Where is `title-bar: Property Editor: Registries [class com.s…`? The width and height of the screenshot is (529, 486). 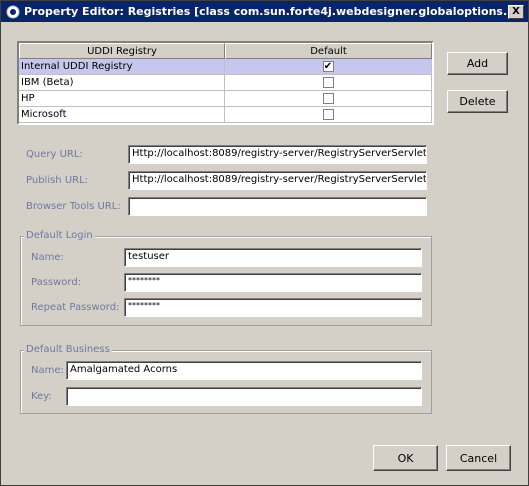 title-bar: Property Editor: Registries [class com.s… is located at coordinates (264, 11).